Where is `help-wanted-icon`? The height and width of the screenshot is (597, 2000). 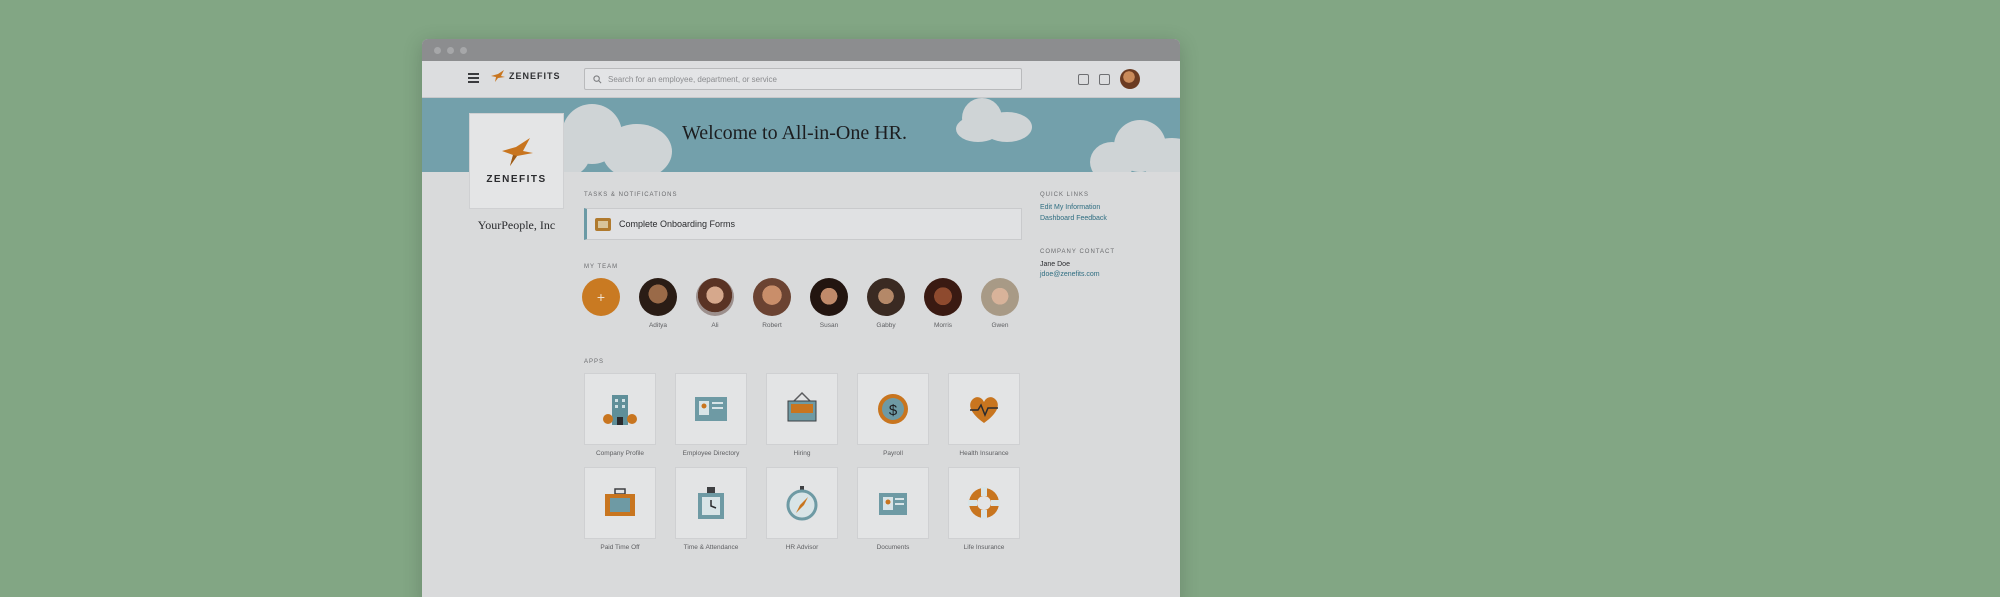 help-wanted-icon is located at coordinates (802, 406).